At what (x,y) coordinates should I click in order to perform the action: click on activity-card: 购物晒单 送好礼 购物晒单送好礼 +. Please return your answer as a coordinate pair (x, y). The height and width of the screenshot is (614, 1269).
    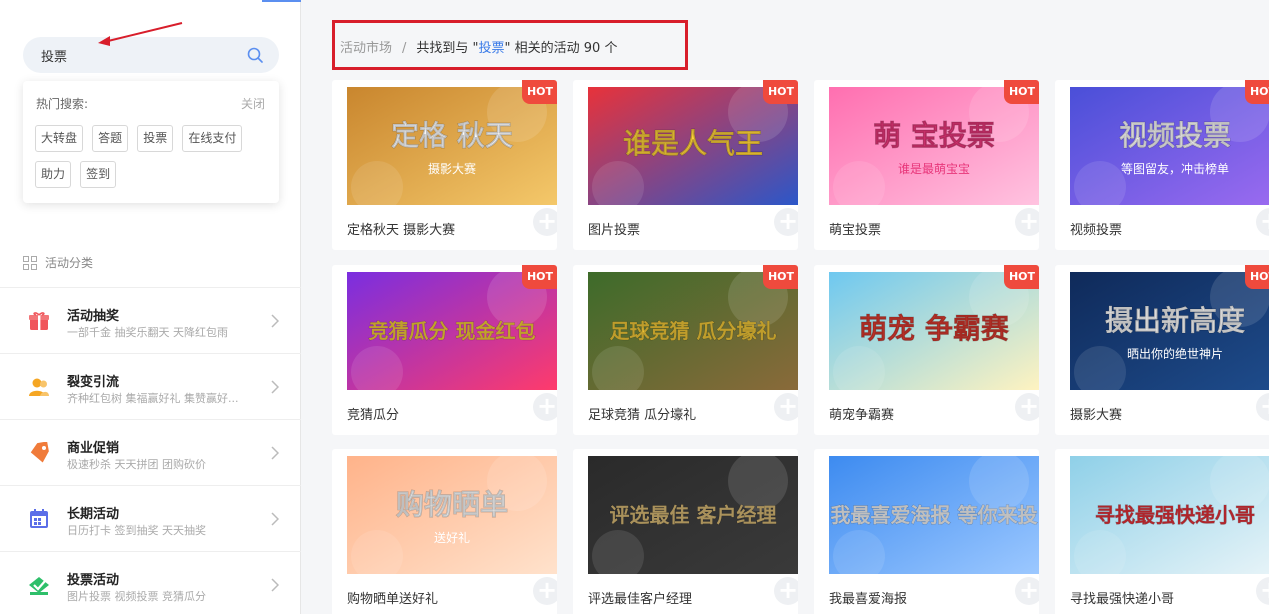
    Looking at the image, I should click on (444, 531).